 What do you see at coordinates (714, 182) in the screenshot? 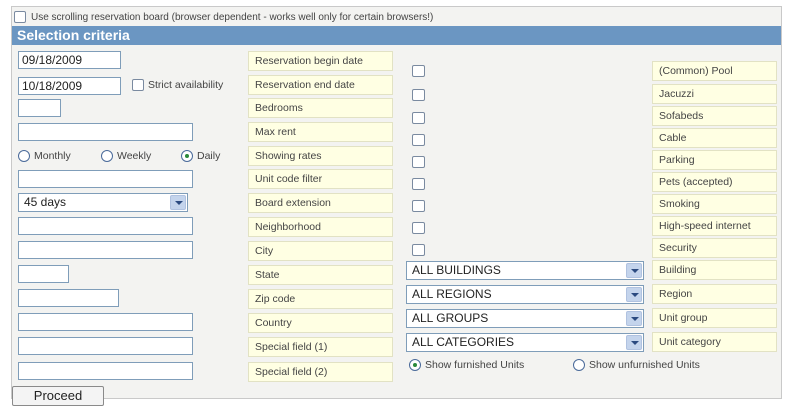
I see `label-pets-accepted: Pets (accepted)` at bounding box center [714, 182].